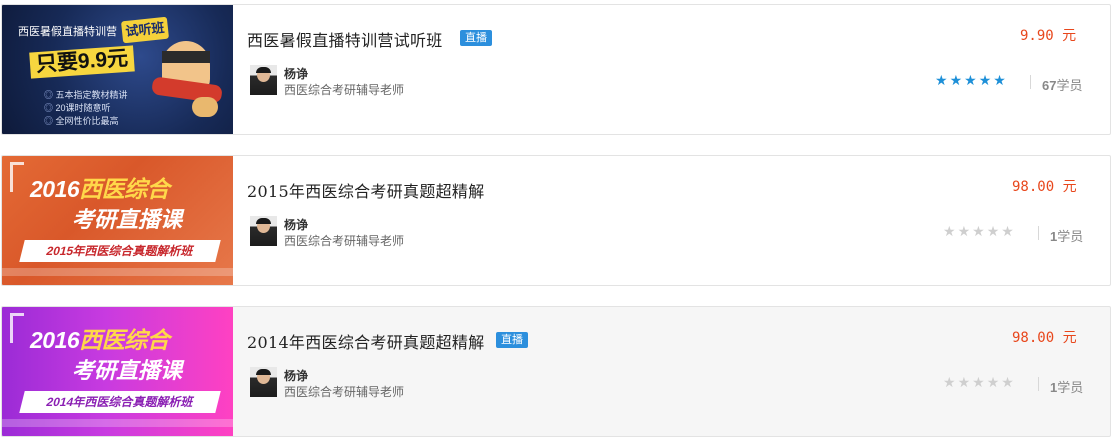  I want to click on banner-tag: 试听班, so click(145, 30).